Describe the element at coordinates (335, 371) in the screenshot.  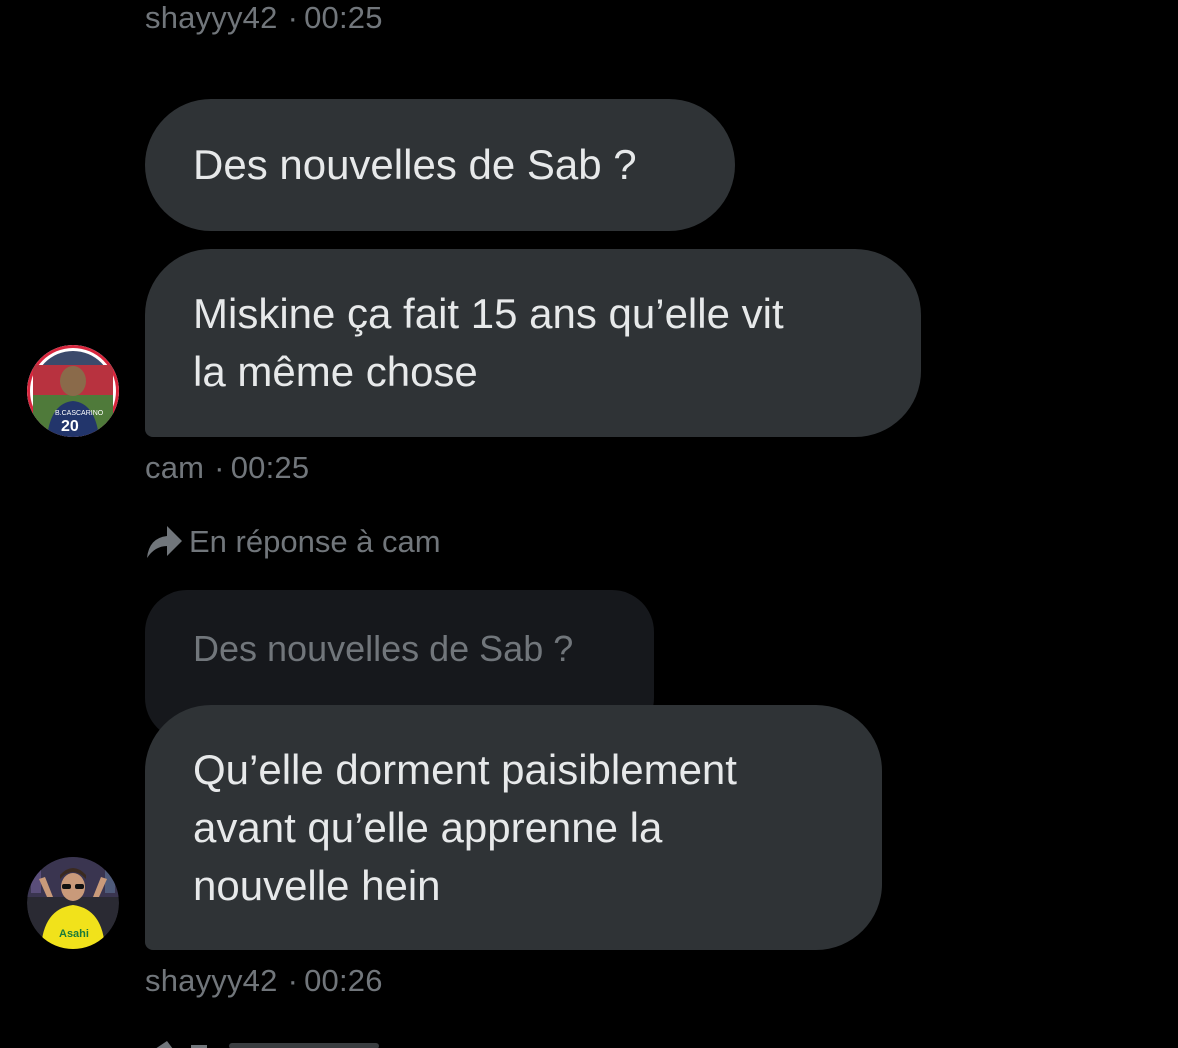
I see `message-text-line: la même chose` at that location.